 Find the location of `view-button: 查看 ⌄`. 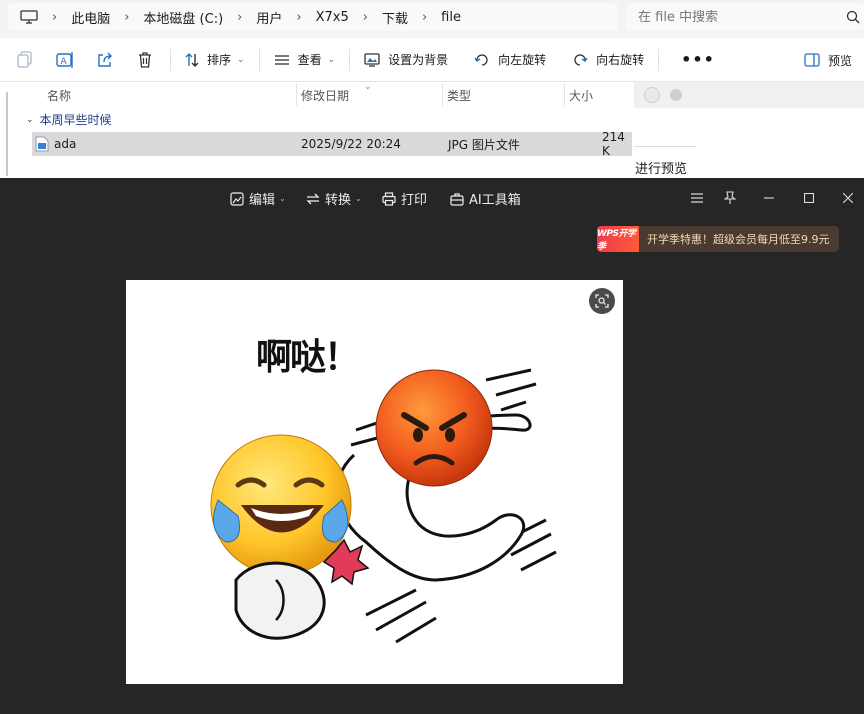

view-button: 查看 ⌄ is located at coordinates (305, 60).